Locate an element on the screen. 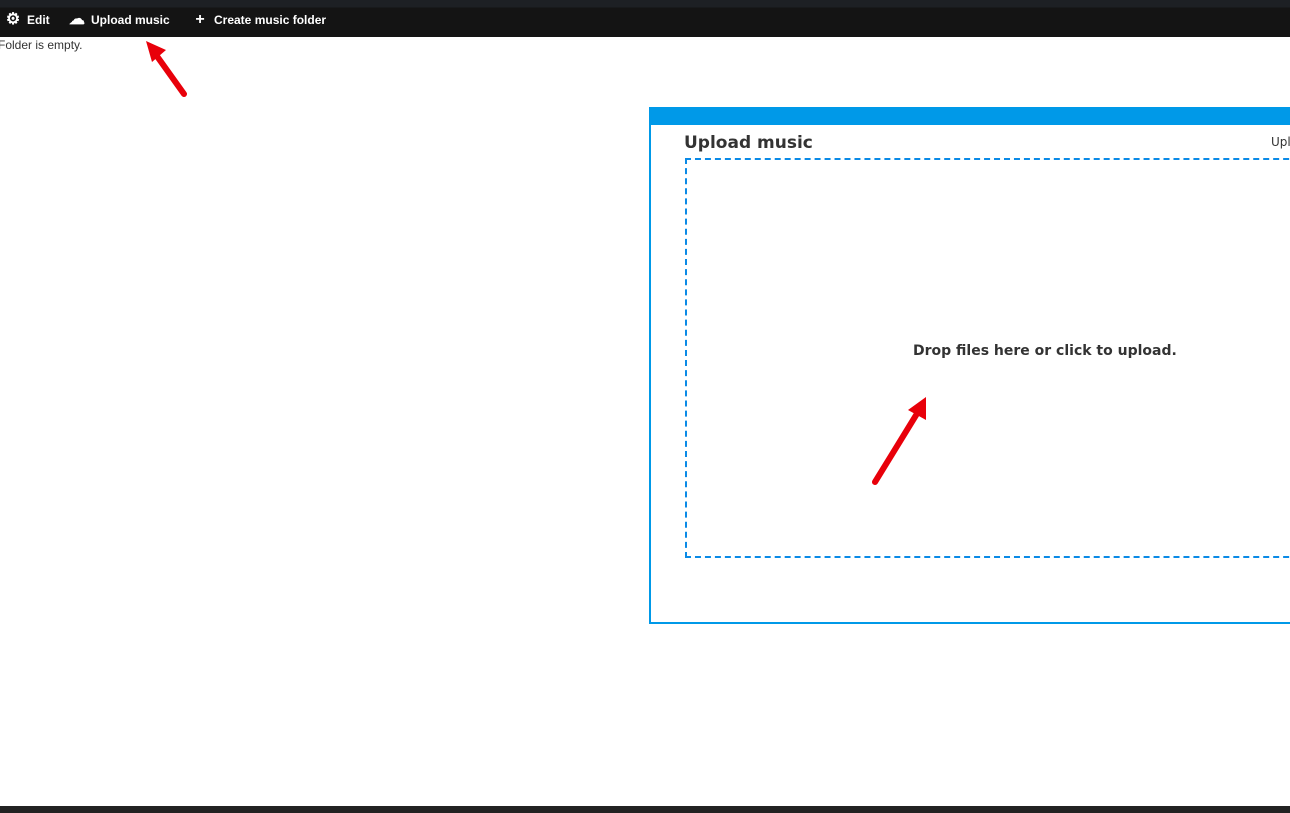 The height and width of the screenshot is (813, 1290). gear-icon: ⚙ is located at coordinates (13, 19).